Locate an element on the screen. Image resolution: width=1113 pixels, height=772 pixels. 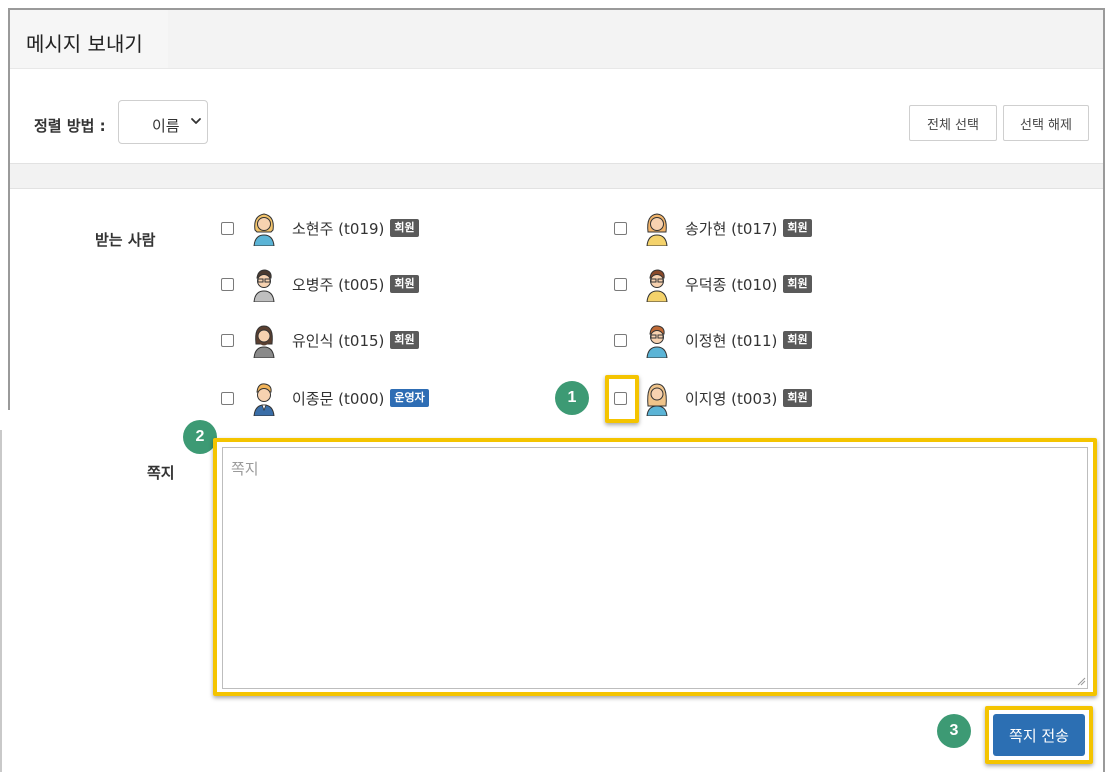
bearded-man-avatar-icon is located at coordinates (264, 341).